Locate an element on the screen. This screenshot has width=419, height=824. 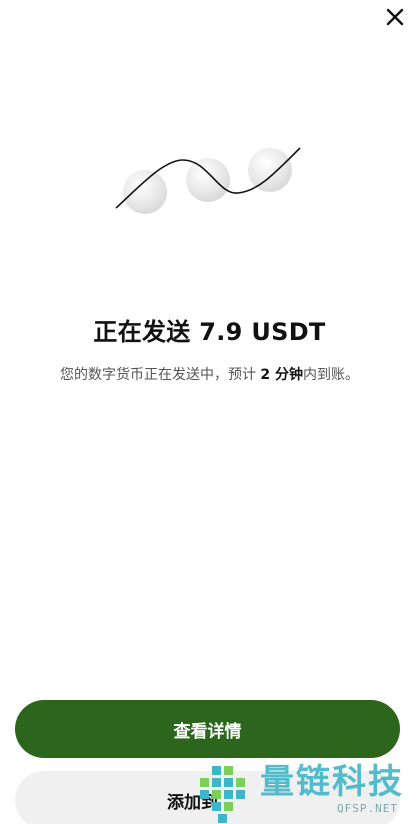
view-details-button: 查看详情 is located at coordinates (207, 729).